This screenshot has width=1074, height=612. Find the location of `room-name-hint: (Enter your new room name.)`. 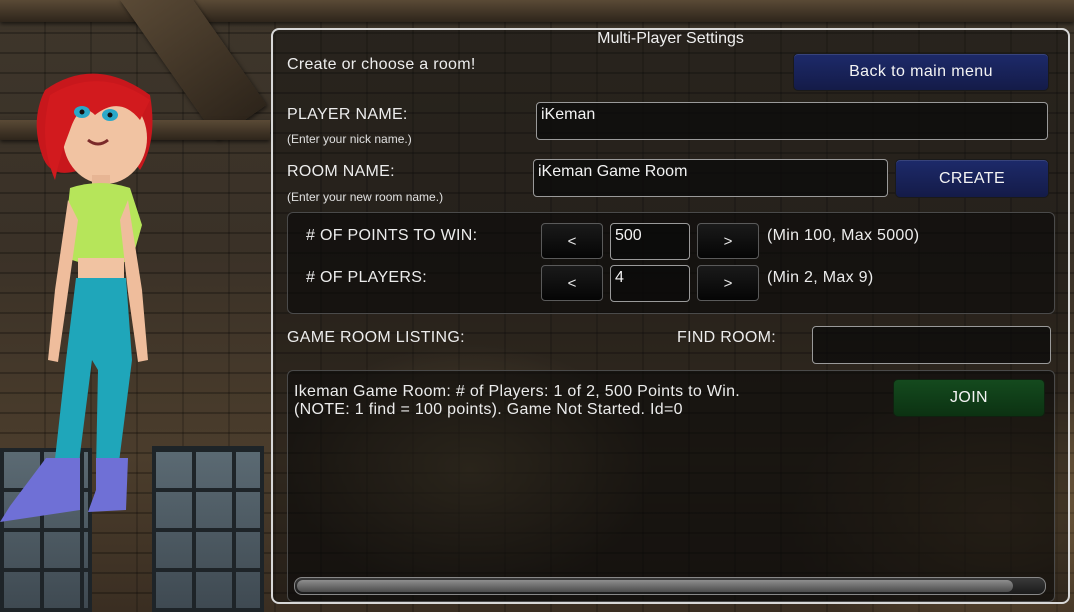

room-name-hint: (Enter your new room name.) is located at coordinates (365, 197).